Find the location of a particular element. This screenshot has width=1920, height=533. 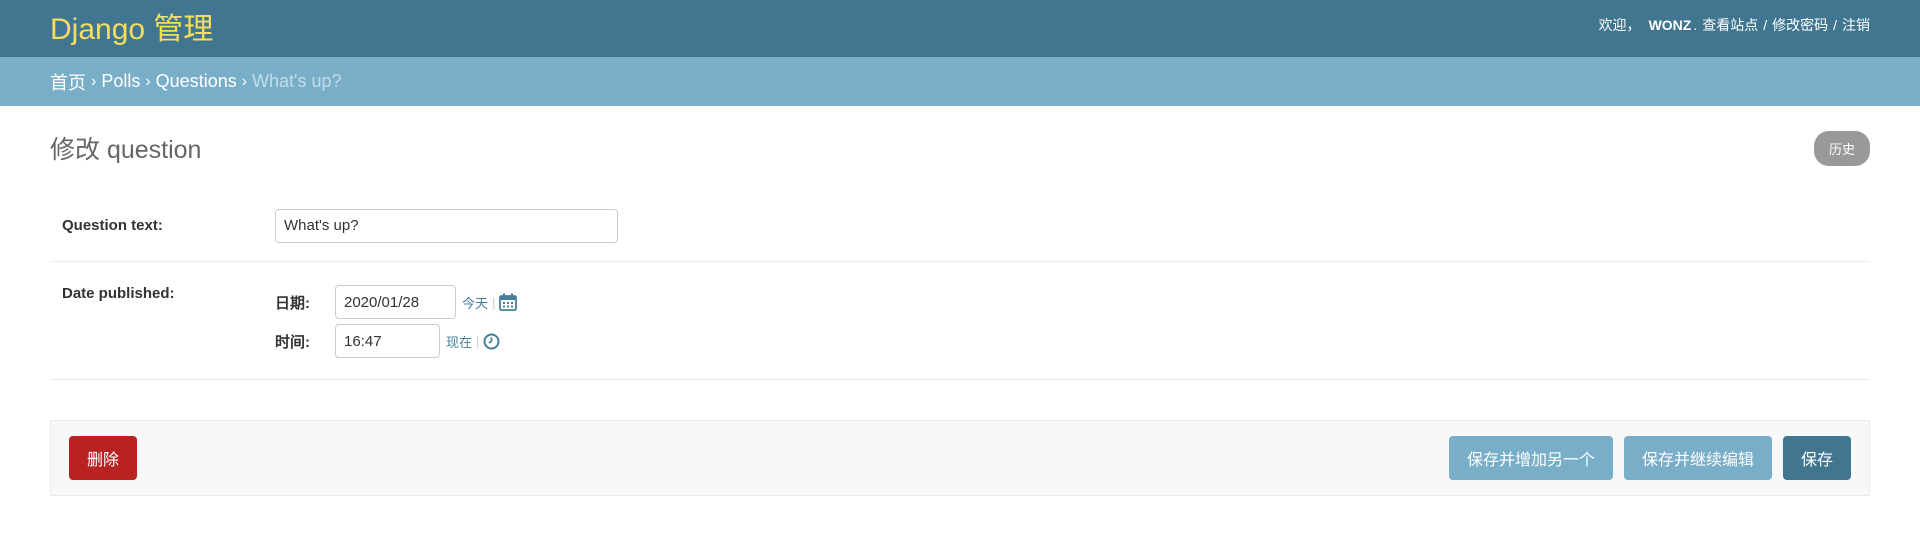

date-published-label: Date published: is located at coordinates (118, 293).